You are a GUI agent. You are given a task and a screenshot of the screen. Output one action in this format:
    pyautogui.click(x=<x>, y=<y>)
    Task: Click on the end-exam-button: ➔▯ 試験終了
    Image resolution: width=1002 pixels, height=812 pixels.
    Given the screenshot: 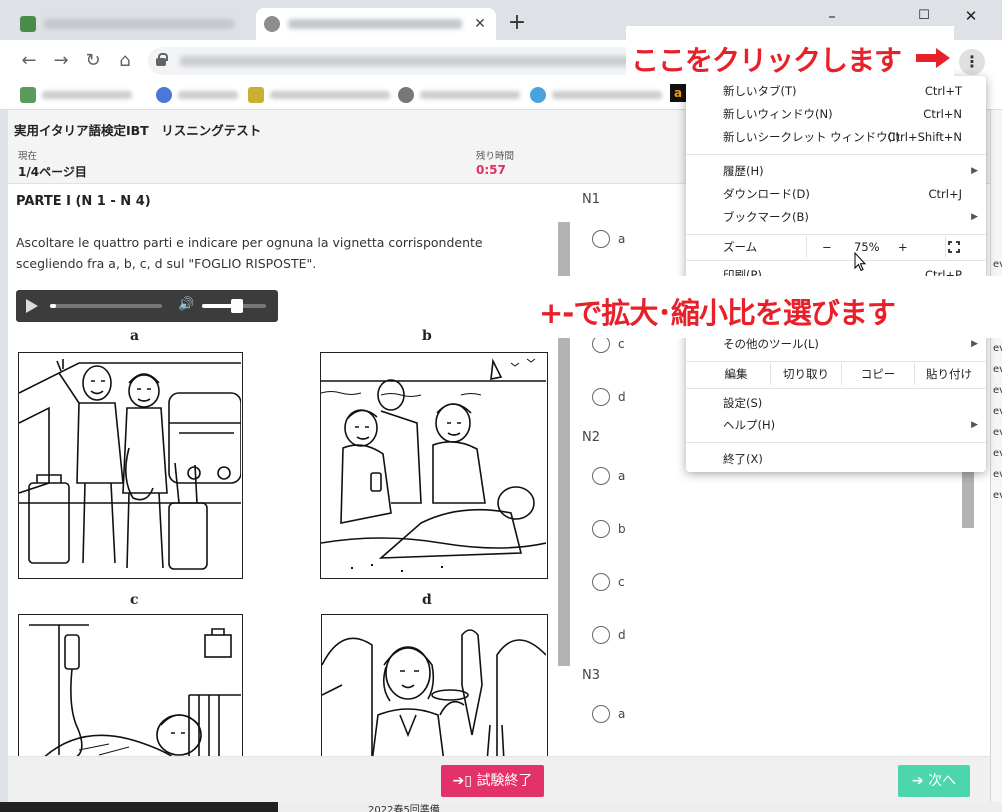 What is the action you would take?
    pyautogui.click(x=492, y=781)
    